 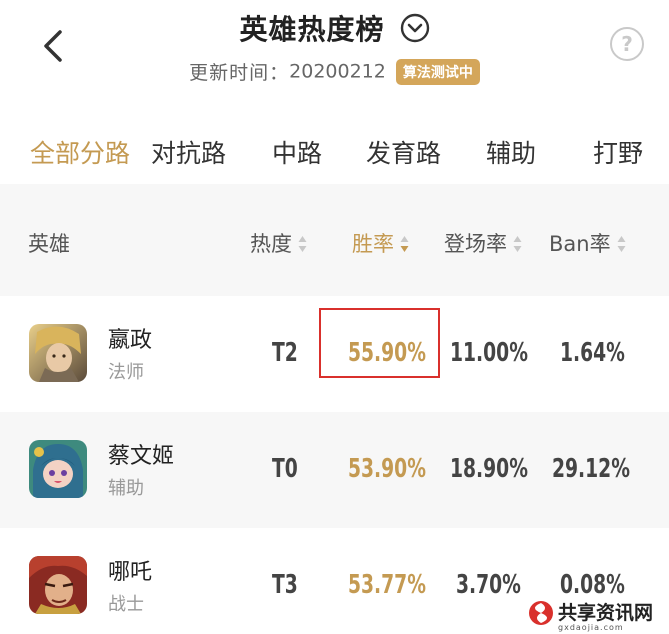 What do you see at coordinates (373, 244) in the screenshot?
I see `column-header-win-rate-label: 胜率` at bounding box center [373, 244].